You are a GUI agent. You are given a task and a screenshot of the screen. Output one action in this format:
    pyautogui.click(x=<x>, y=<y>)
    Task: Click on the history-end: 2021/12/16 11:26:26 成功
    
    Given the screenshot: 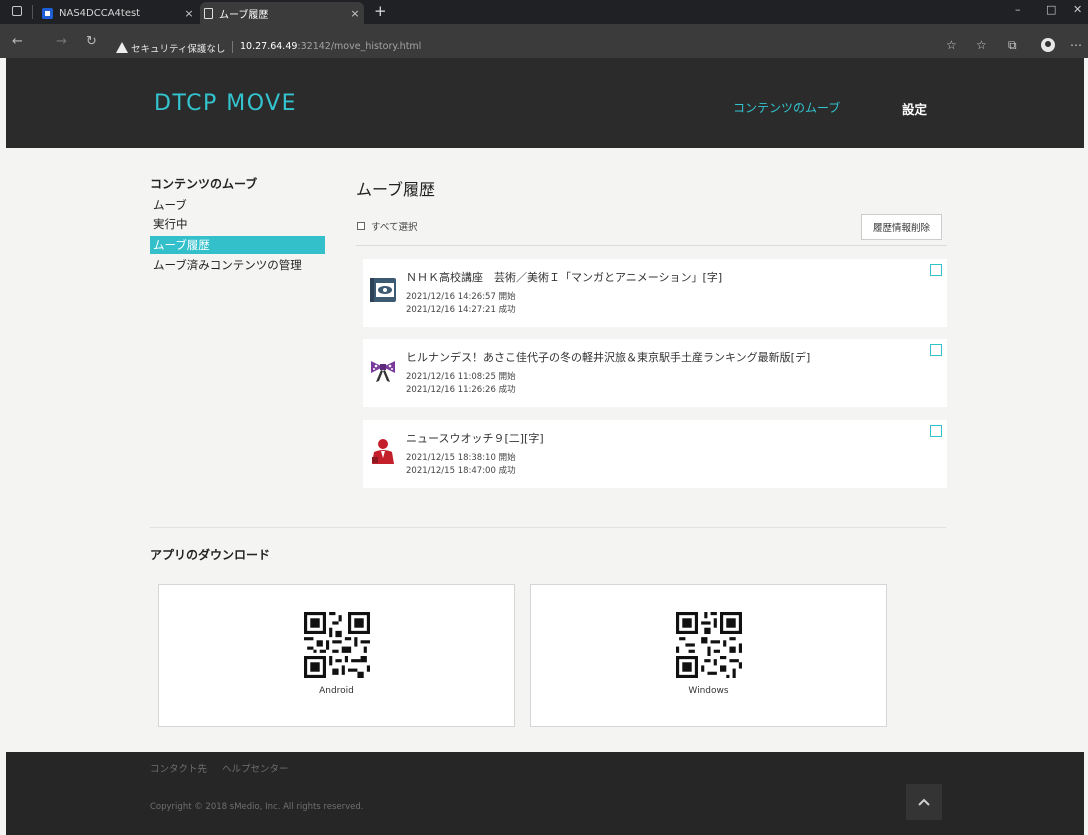 What is the action you would take?
    pyautogui.click(x=461, y=390)
    